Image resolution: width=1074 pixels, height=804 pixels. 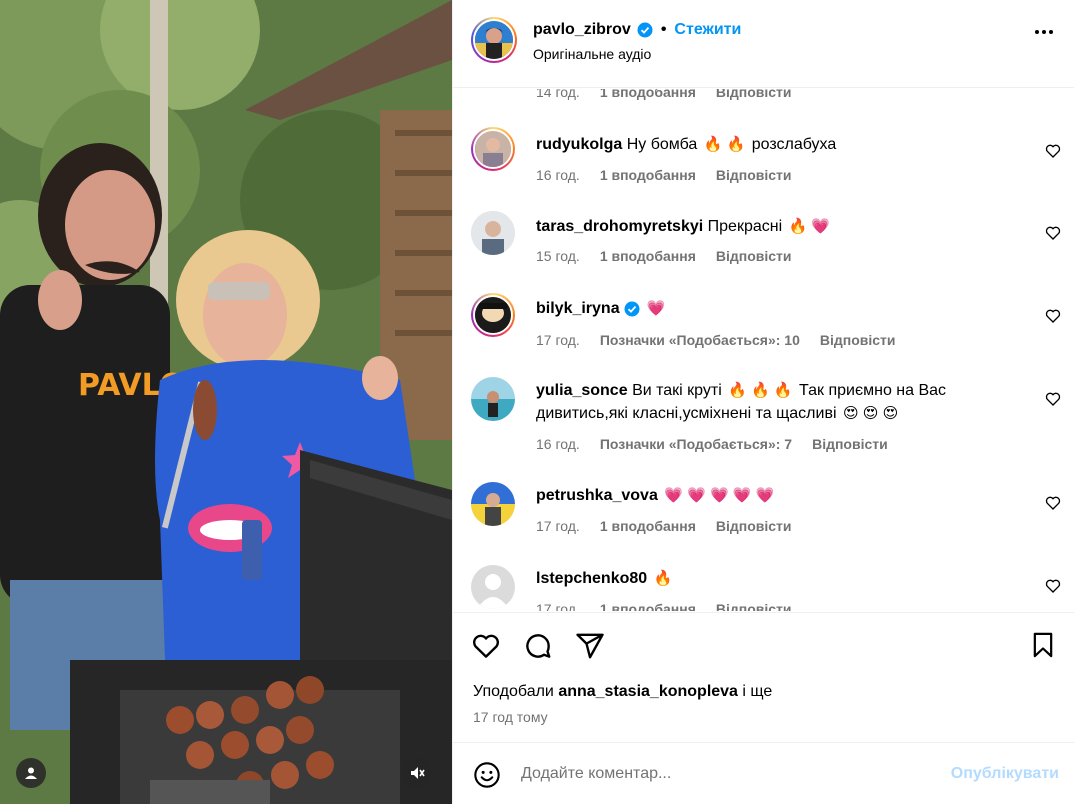 I want to click on comment-text: bilyk_iryna 💗, so click(x=771, y=308).